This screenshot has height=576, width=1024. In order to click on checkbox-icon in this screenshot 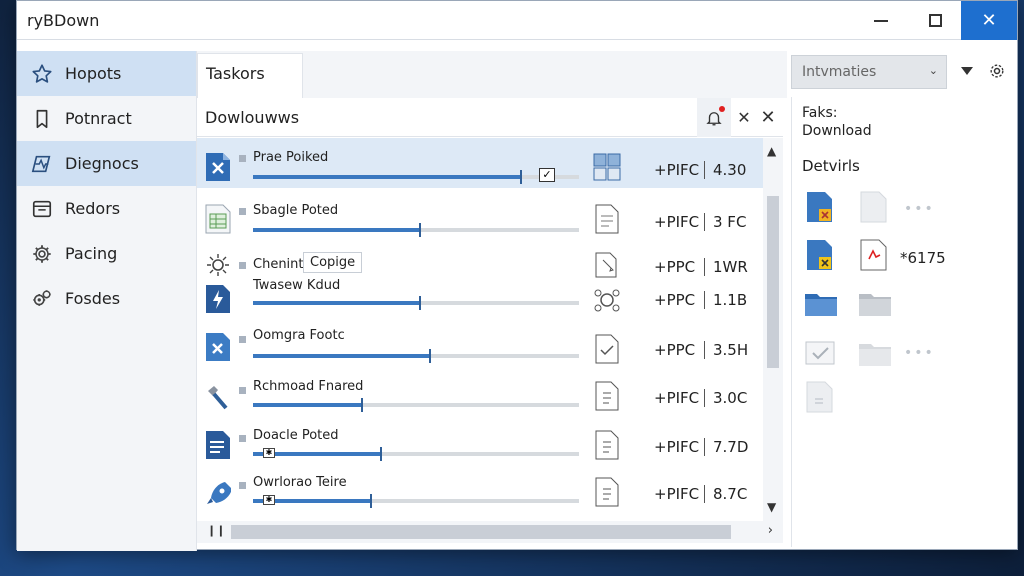, I will do `click(821, 353)`.